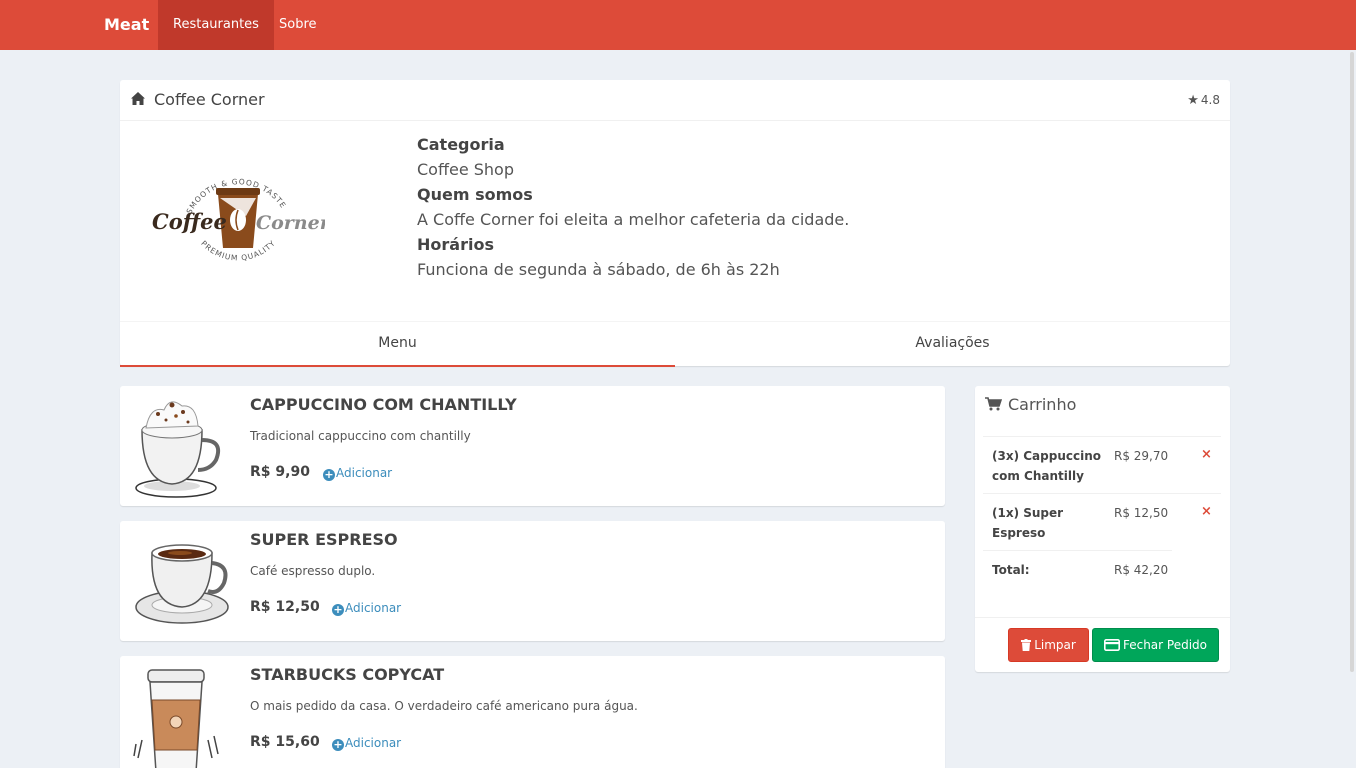 This screenshot has height=768, width=1356. Describe the element at coordinates (383, 404) in the screenshot. I see `item-title: CAPPUCCINO COM CHANTILLY` at that location.